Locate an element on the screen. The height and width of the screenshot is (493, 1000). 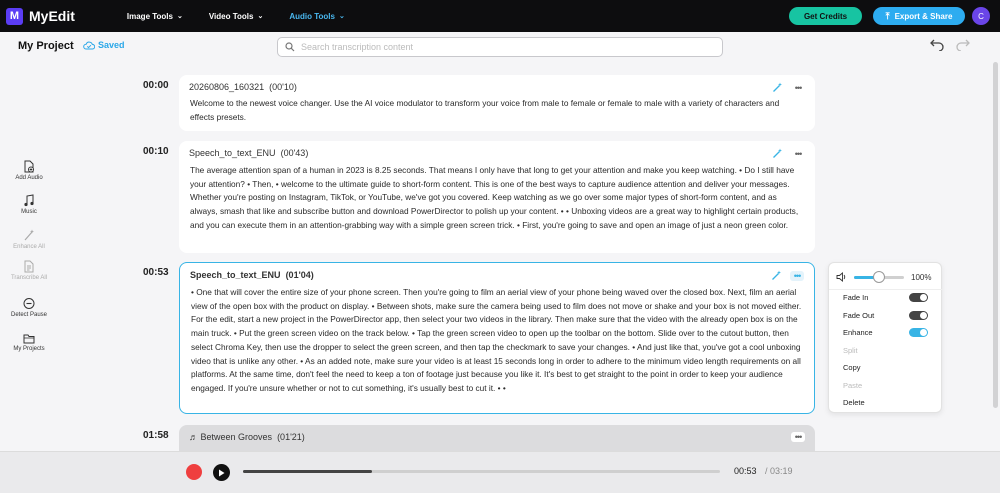
transcribe-icon is located at coordinates (29, 266).